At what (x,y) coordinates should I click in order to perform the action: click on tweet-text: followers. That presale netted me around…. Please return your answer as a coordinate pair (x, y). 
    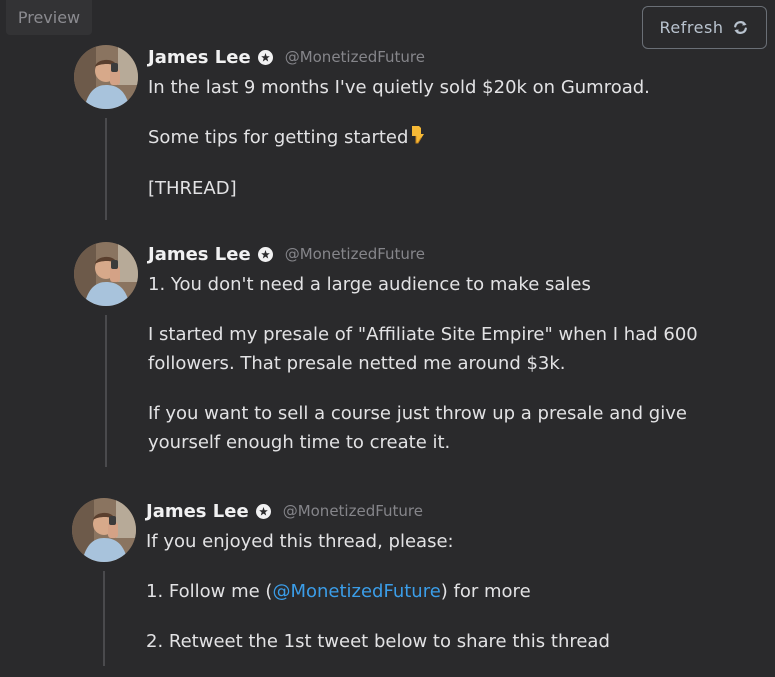
    Looking at the image, I should click on (357, 363).